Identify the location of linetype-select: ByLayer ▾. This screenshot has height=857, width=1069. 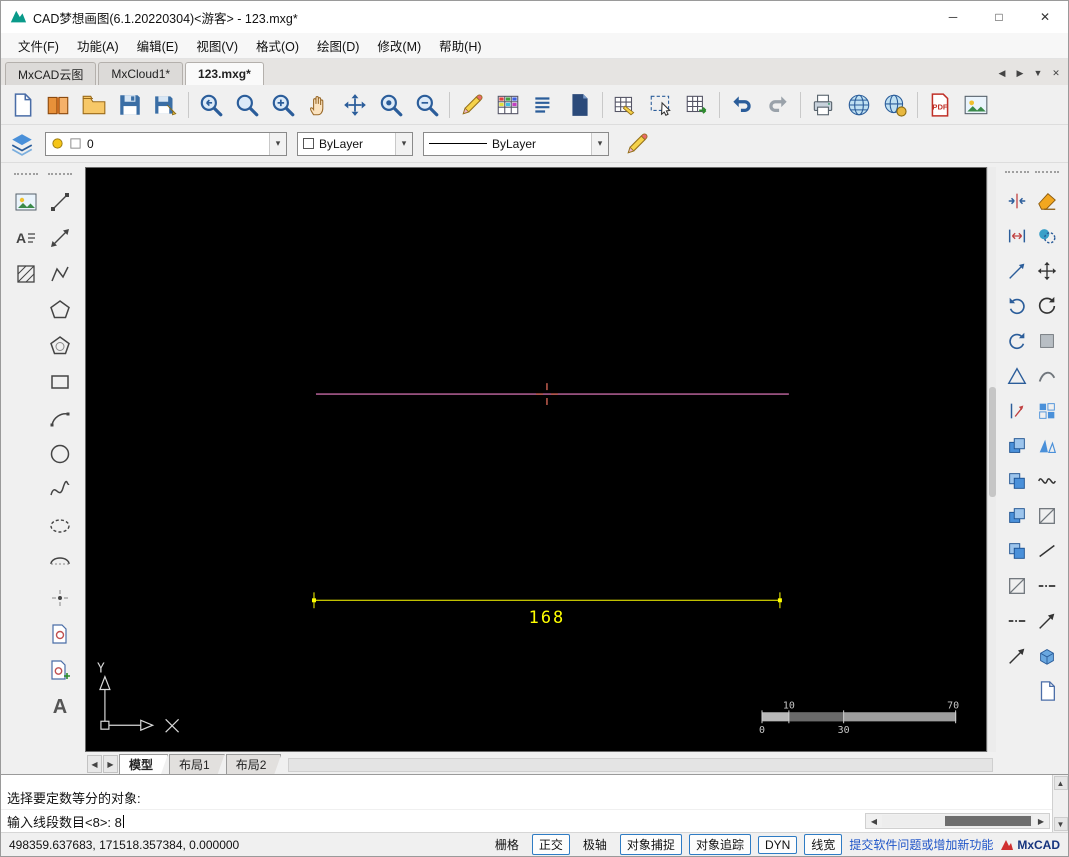
(516, 143).